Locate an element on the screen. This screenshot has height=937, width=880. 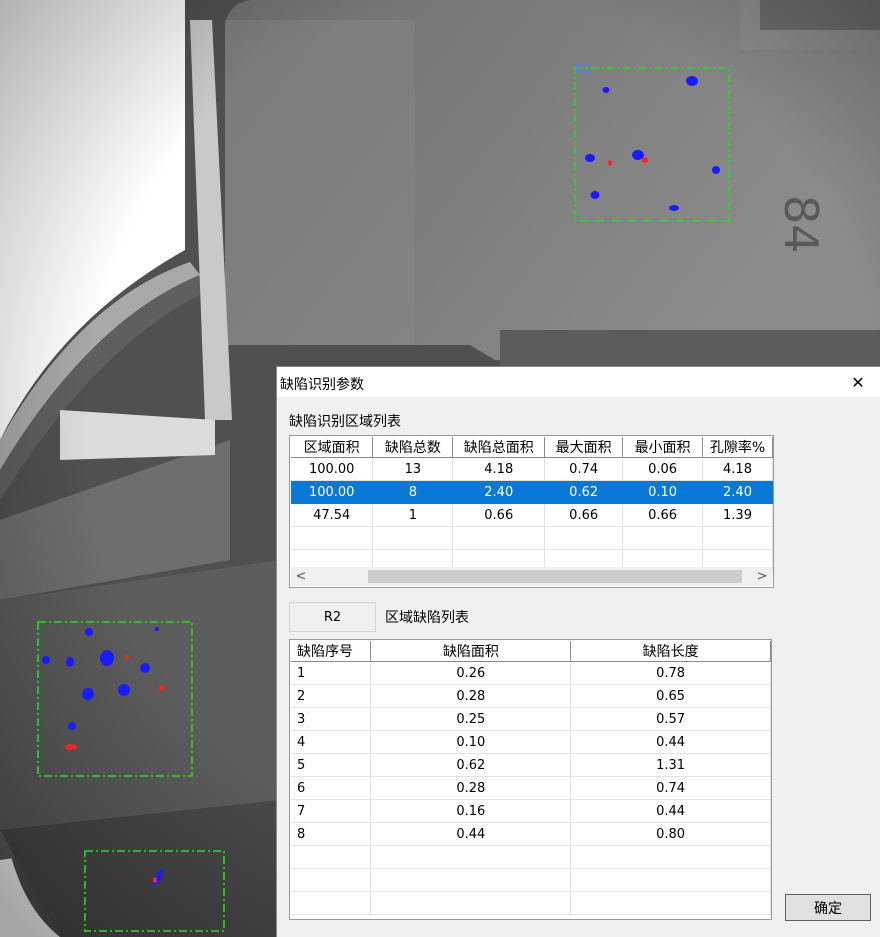
table-row: 2 0.28 0.65 is located at coordinates (531, 696).